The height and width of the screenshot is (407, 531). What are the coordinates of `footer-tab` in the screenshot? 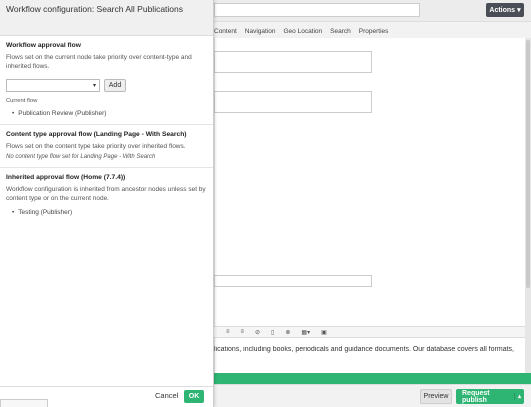 It's located at (24, 403).